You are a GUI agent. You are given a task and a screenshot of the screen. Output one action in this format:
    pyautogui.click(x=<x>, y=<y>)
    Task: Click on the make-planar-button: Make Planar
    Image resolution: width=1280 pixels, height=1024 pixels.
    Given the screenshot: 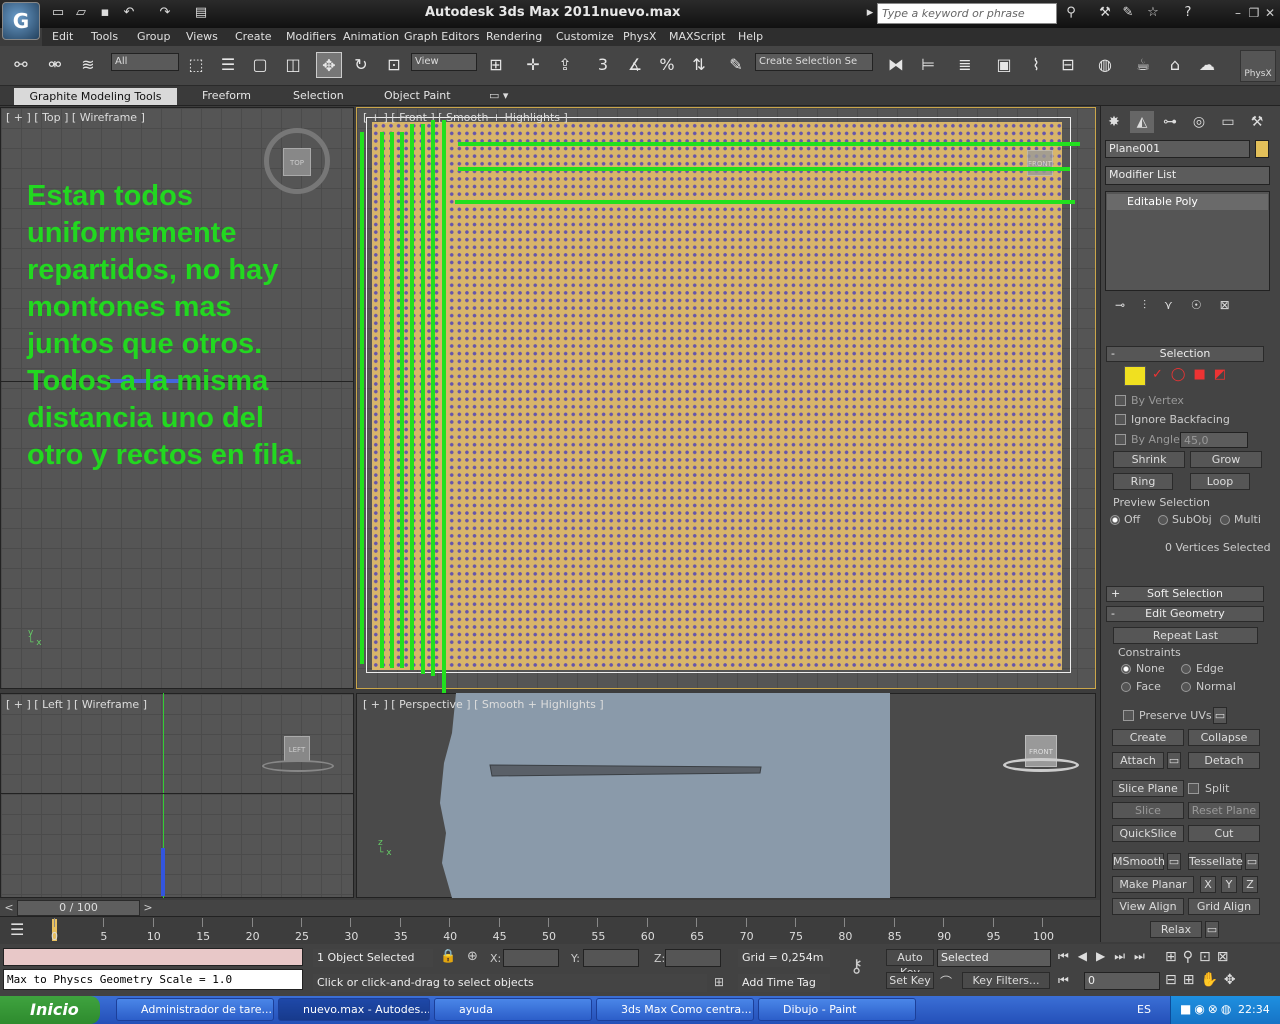 What is the action you would take?
    pyautogui.click(x=1153, y=884)
    